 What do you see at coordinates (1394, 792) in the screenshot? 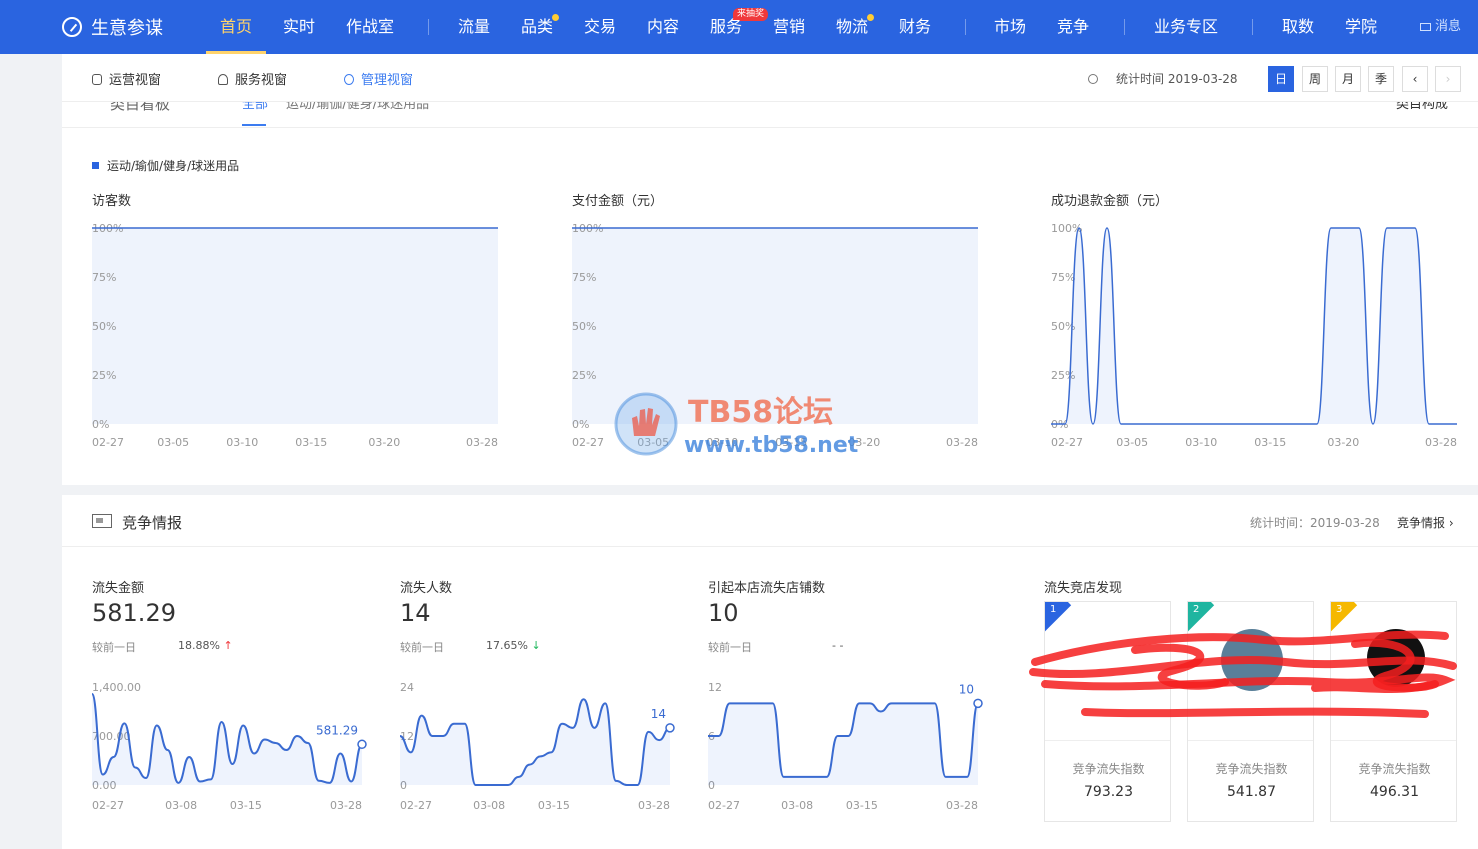
I see `index-value: 496.31` at bounding box center [1394, 792].